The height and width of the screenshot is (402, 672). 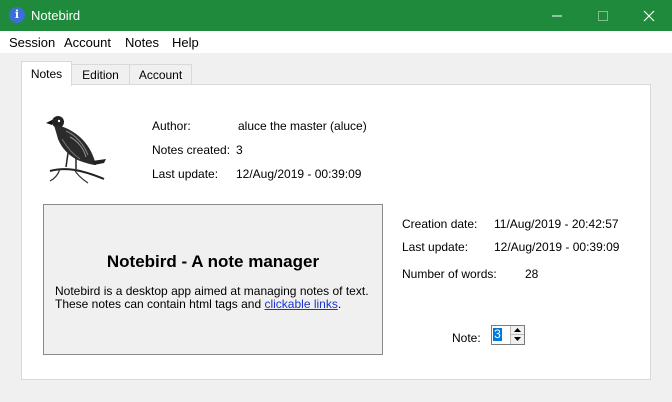 I want to click on close-button, so click(x=649, y=15).